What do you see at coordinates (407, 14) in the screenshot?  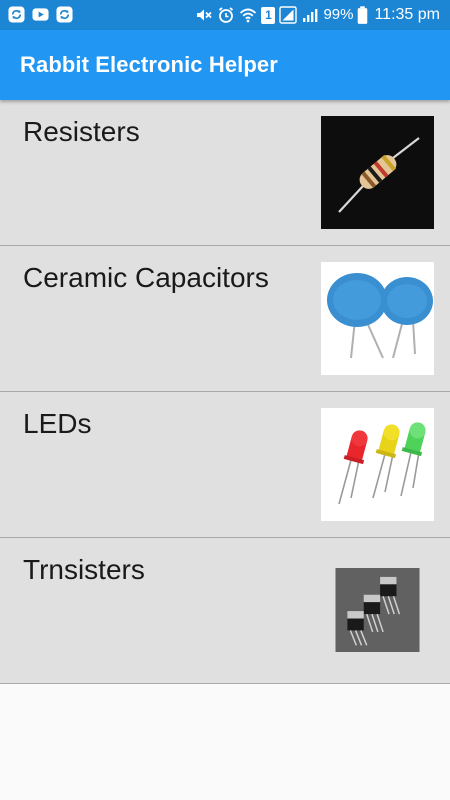 I see `clock-time: 11:35 pm` at bounding box center [407, 14].